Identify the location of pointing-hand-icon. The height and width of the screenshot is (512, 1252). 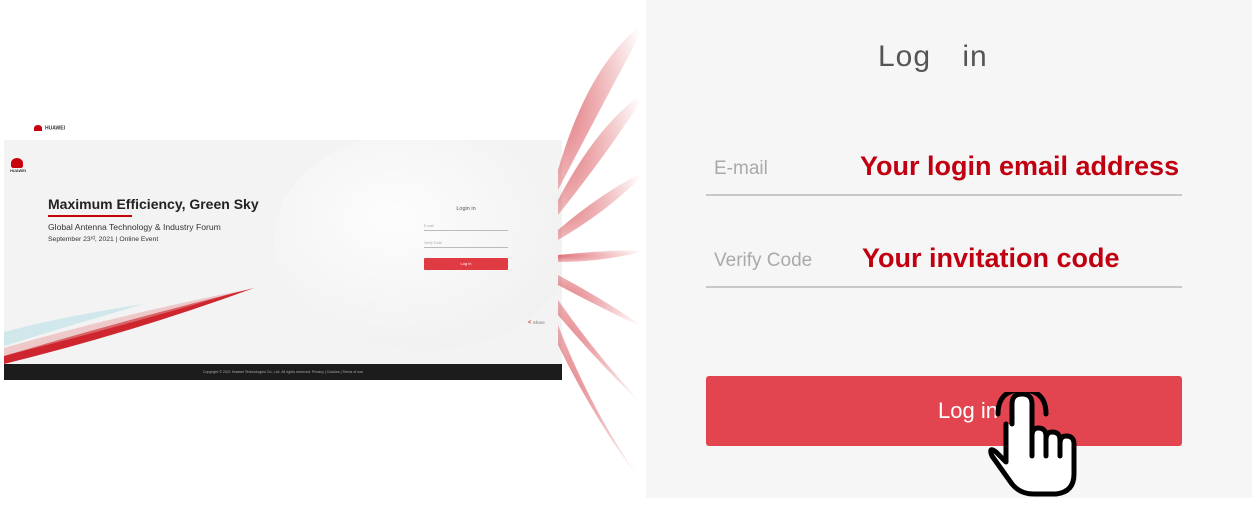
(1032, 444).